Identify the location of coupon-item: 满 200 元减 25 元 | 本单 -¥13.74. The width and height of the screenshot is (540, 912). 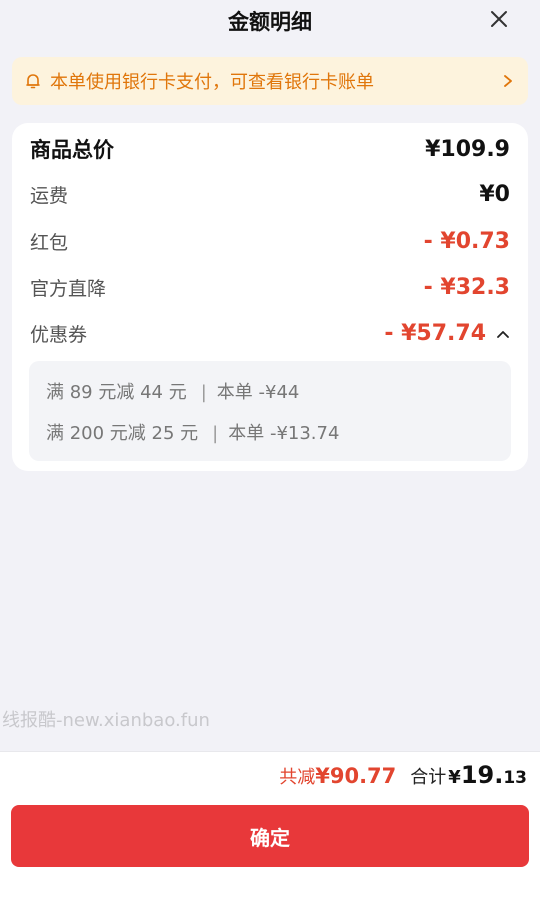
(192, 432).